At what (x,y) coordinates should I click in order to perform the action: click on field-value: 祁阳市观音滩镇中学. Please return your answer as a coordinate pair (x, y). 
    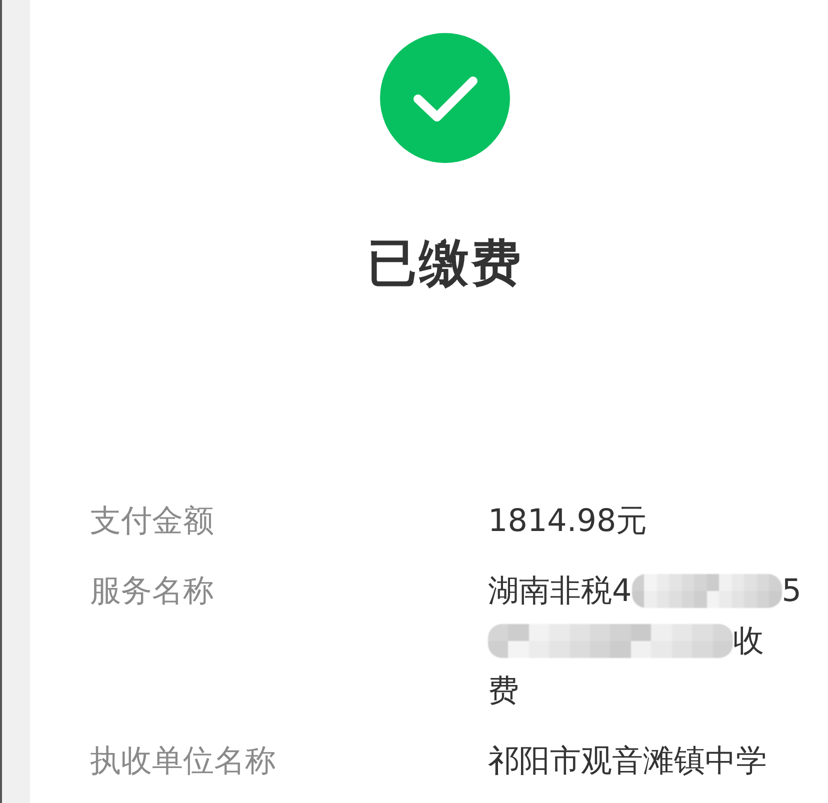
    Looking at the image, I should click on (627, 761).